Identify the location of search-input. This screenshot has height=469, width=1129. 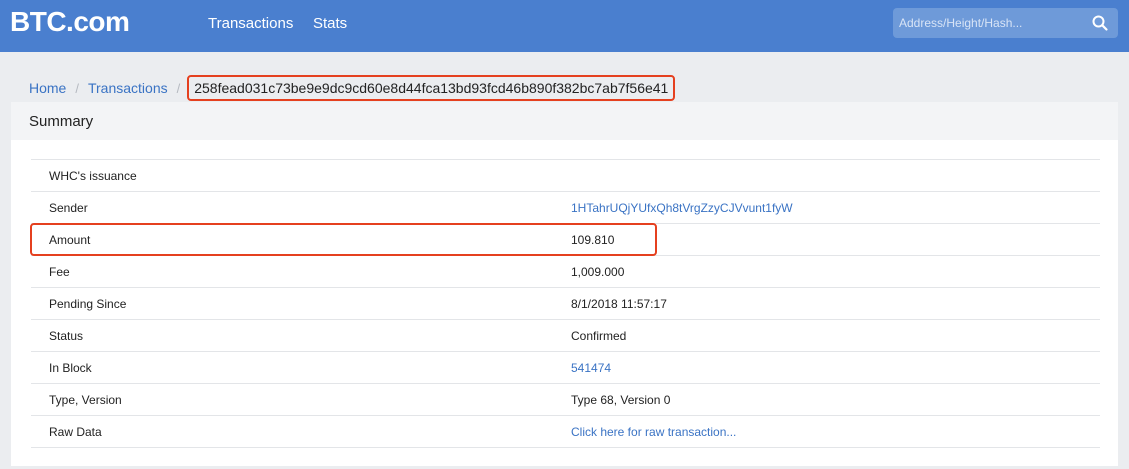
(988, 23).